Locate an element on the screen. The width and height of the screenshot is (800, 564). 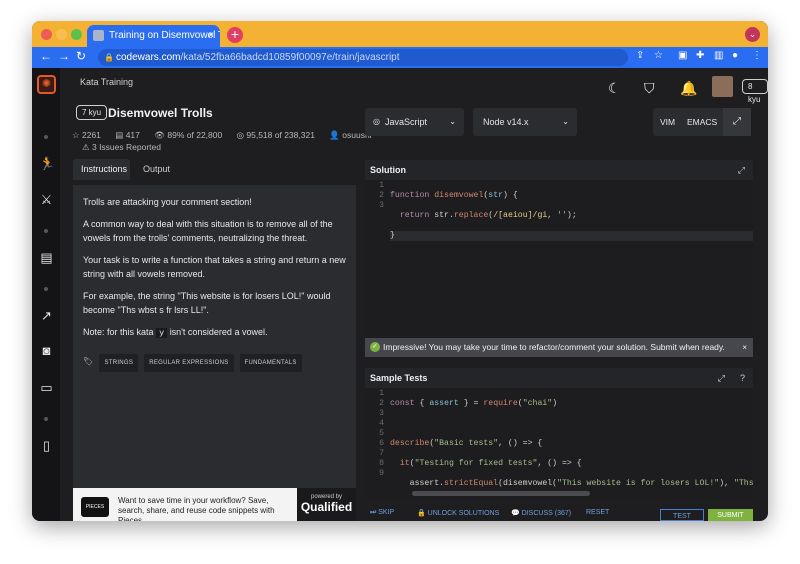
code-line: function disemvowel(str) { is located at coordinates (454, 195).